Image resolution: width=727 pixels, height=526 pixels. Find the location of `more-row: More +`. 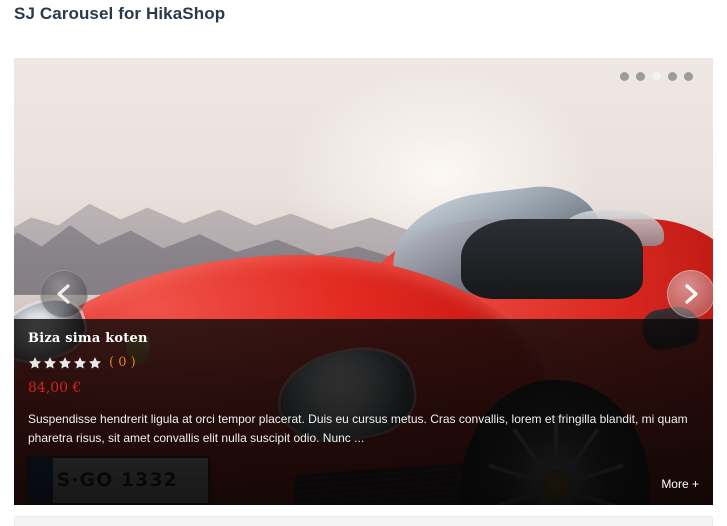

more-row: More + is located at coordinates (680, 484).